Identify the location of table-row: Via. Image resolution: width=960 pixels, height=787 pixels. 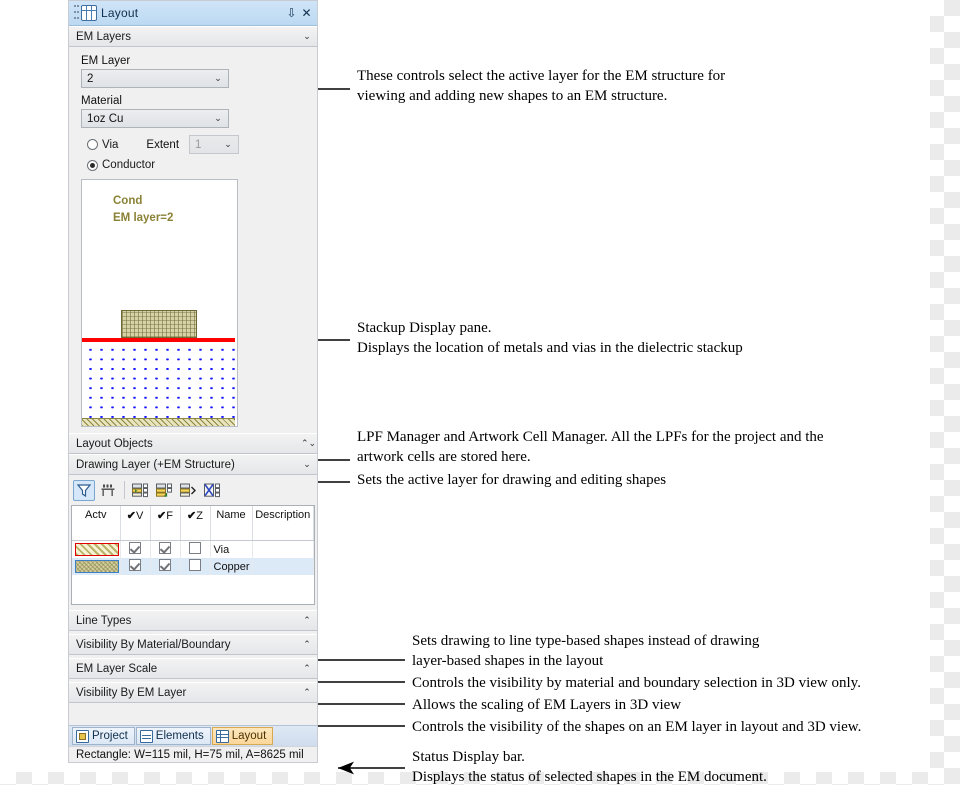
(193, 549).